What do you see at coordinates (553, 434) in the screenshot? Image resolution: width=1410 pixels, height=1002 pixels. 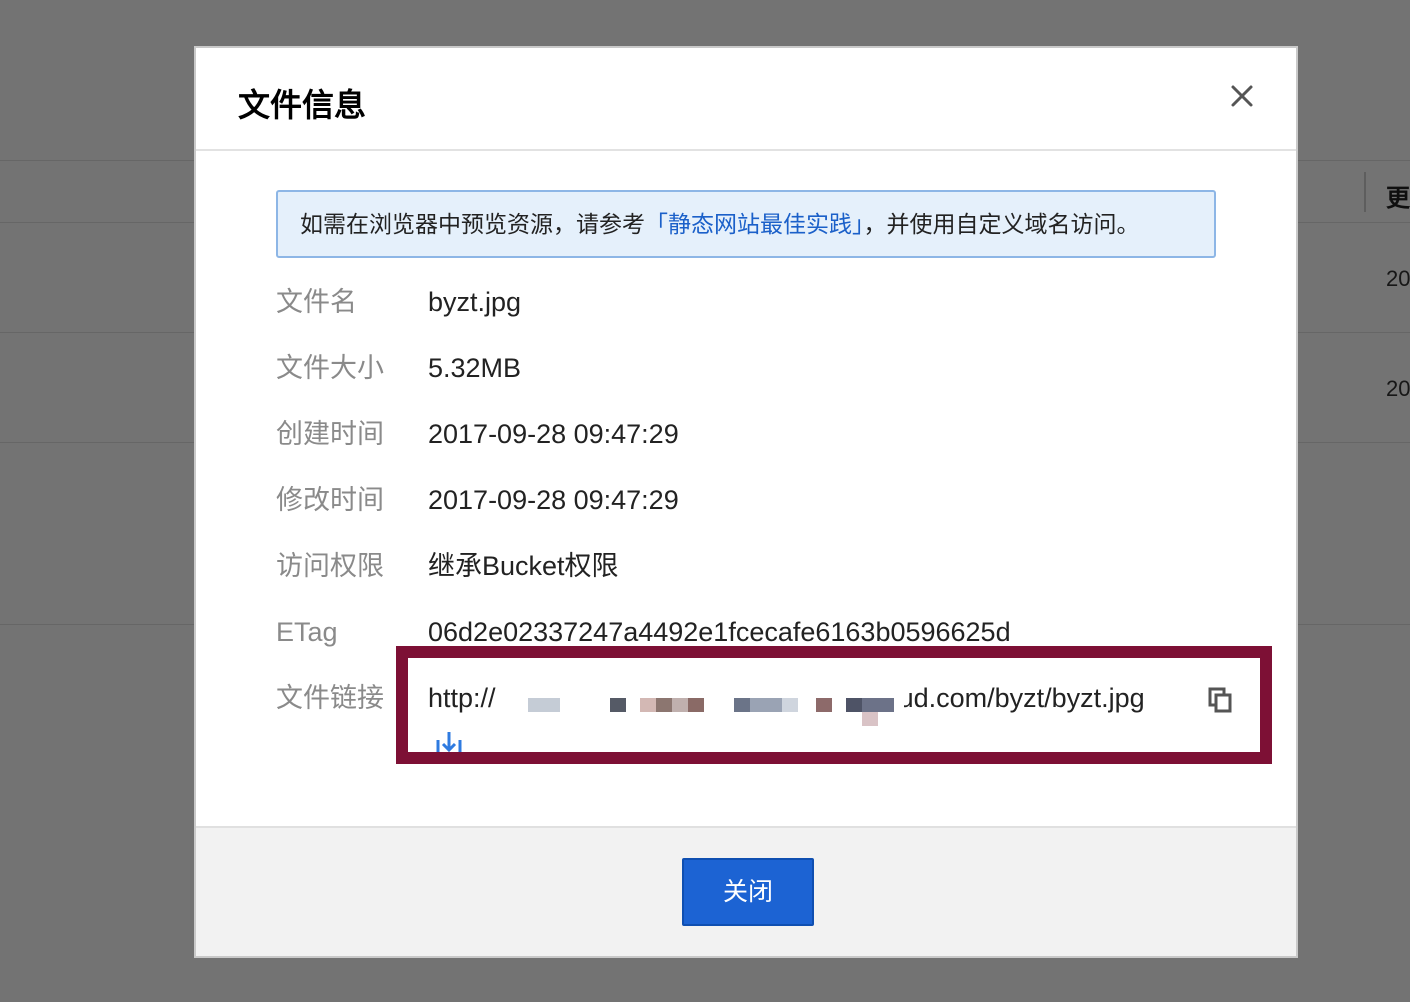 I see `created-time-value: 2017-09-28 09:47:29` at bounding box center [553, 434].